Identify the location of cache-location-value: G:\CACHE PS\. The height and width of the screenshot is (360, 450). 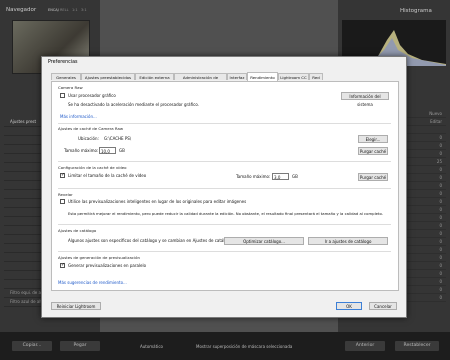
(118, 138).